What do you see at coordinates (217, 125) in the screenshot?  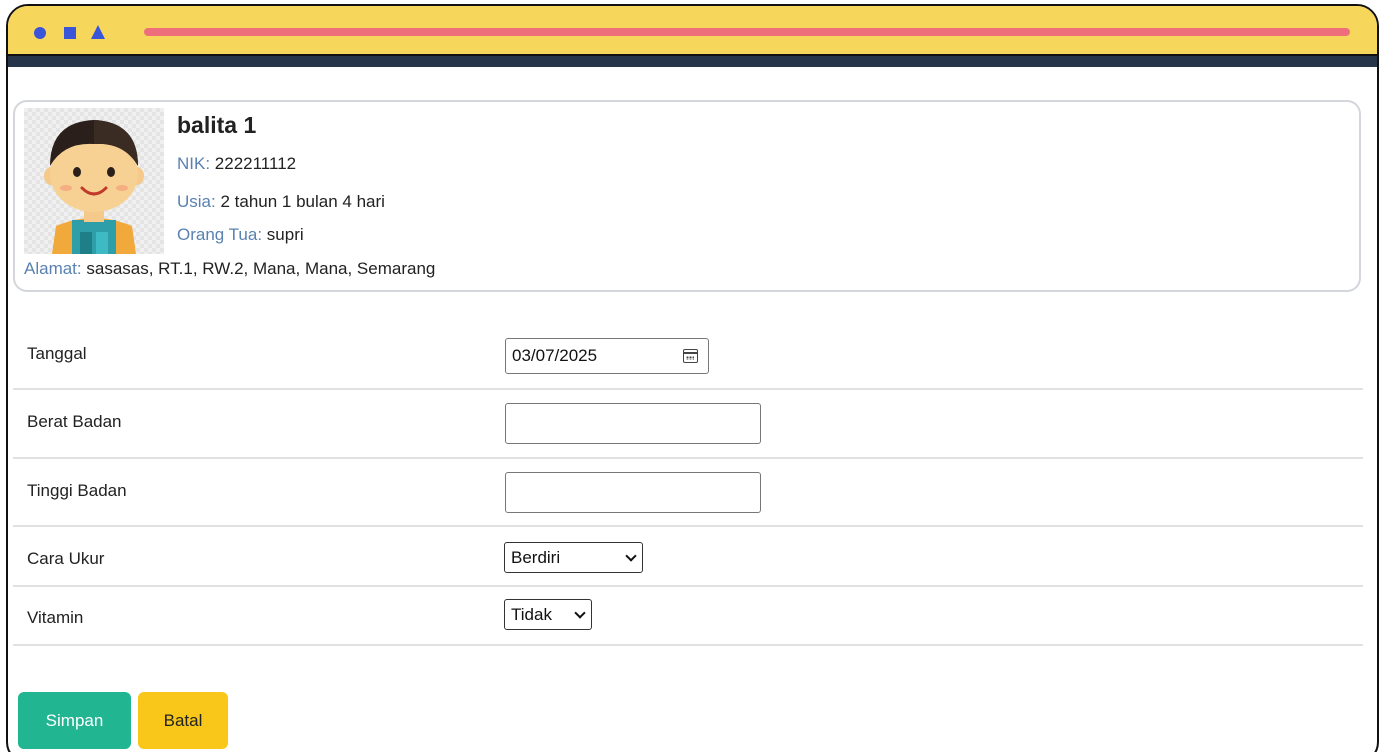 I see `child-name: balita 1` at bounding box center [217, 125].